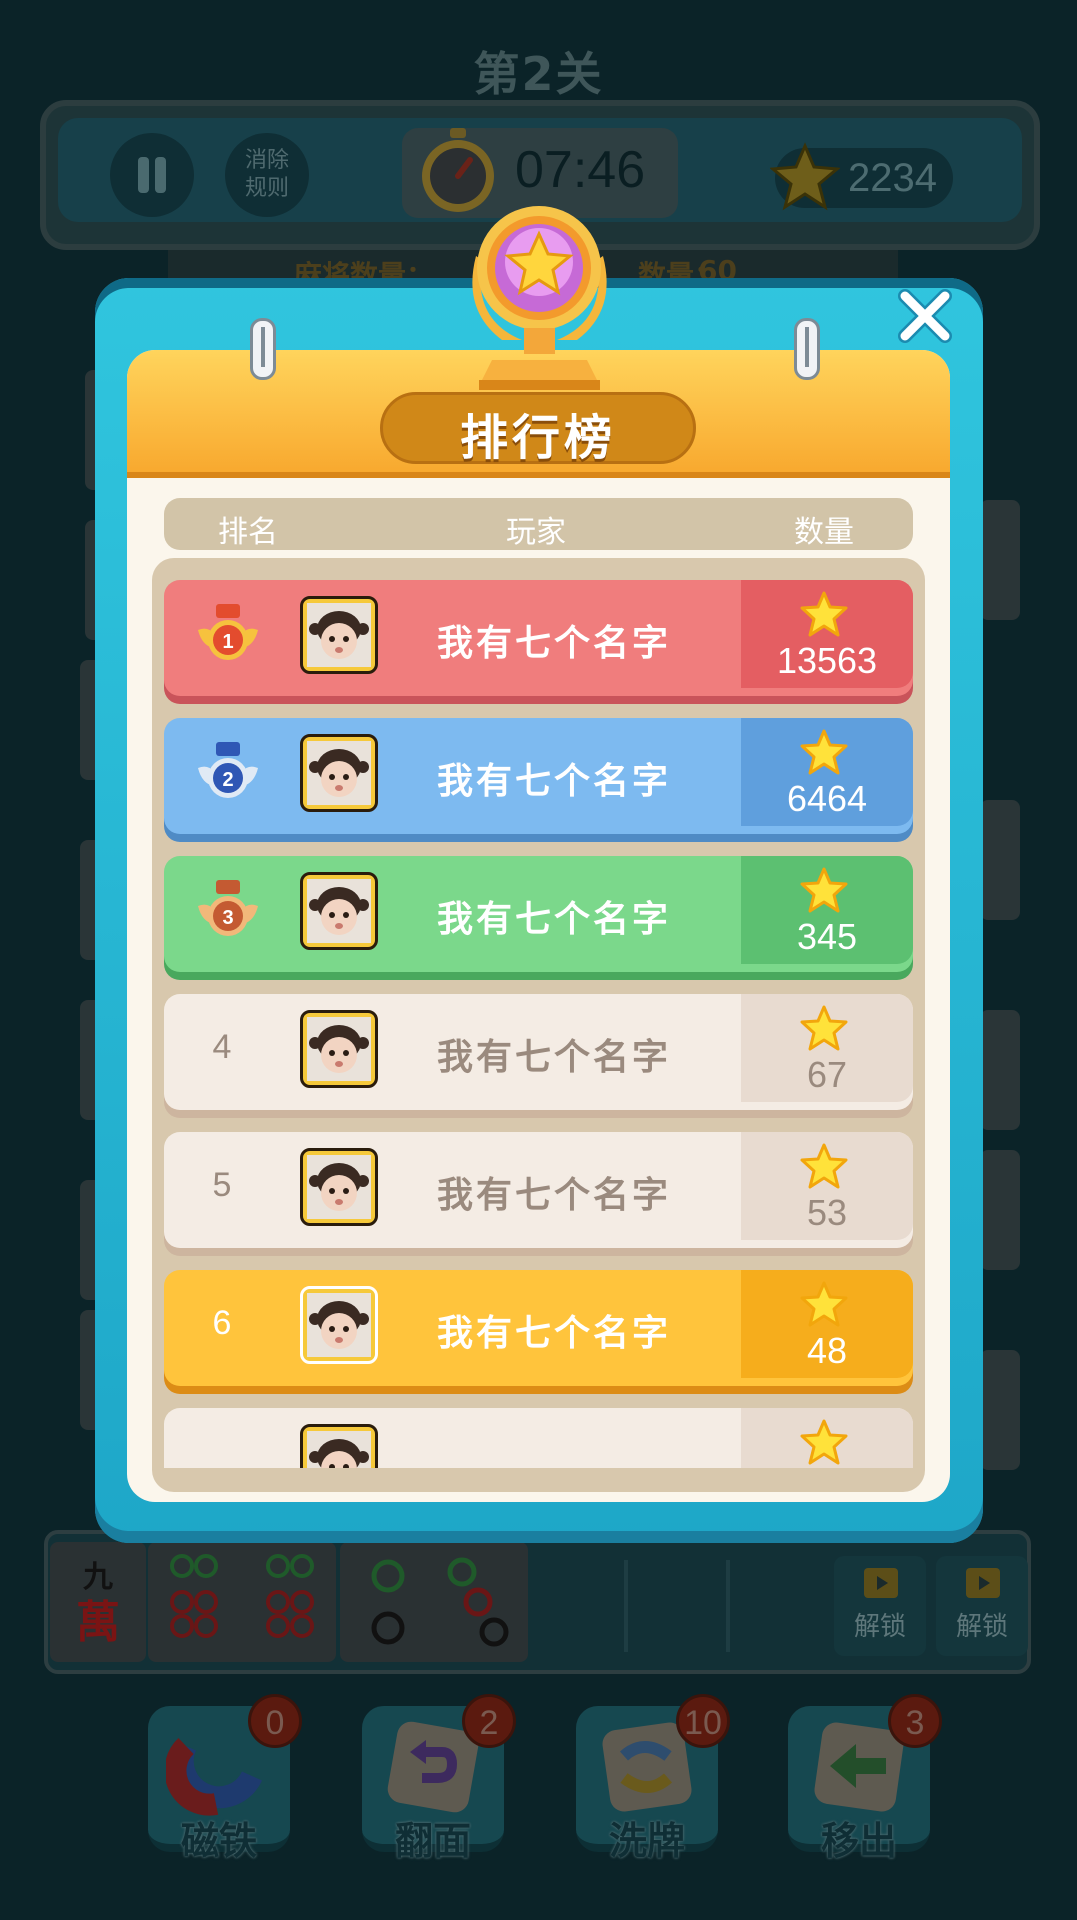  What do you see at coordinates (827, 1212) in the screenshot?
I see `score-value: 53` at bounding box center [827, 1212].